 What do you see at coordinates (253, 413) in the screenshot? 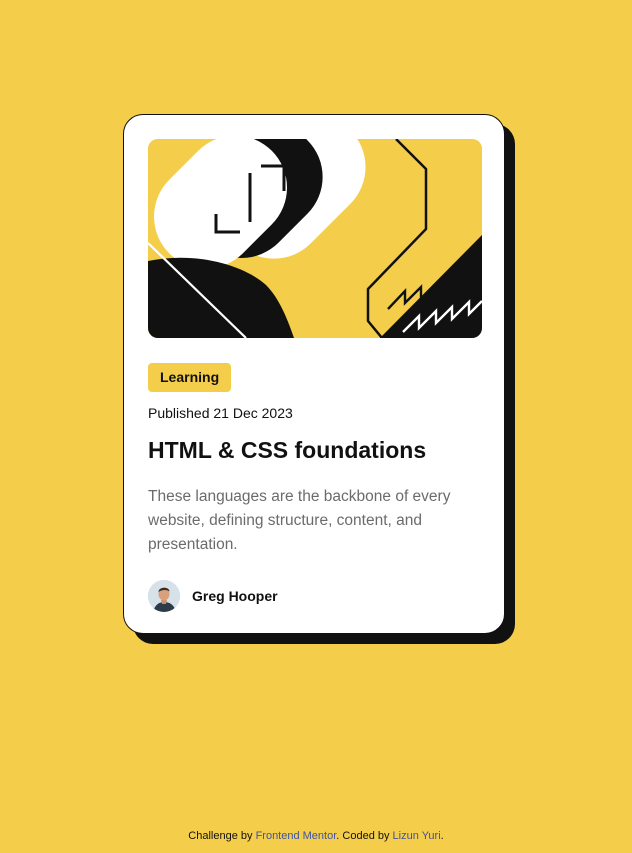
I see `published-date: 21 Dec 2023` at bounding box center [253, 413].